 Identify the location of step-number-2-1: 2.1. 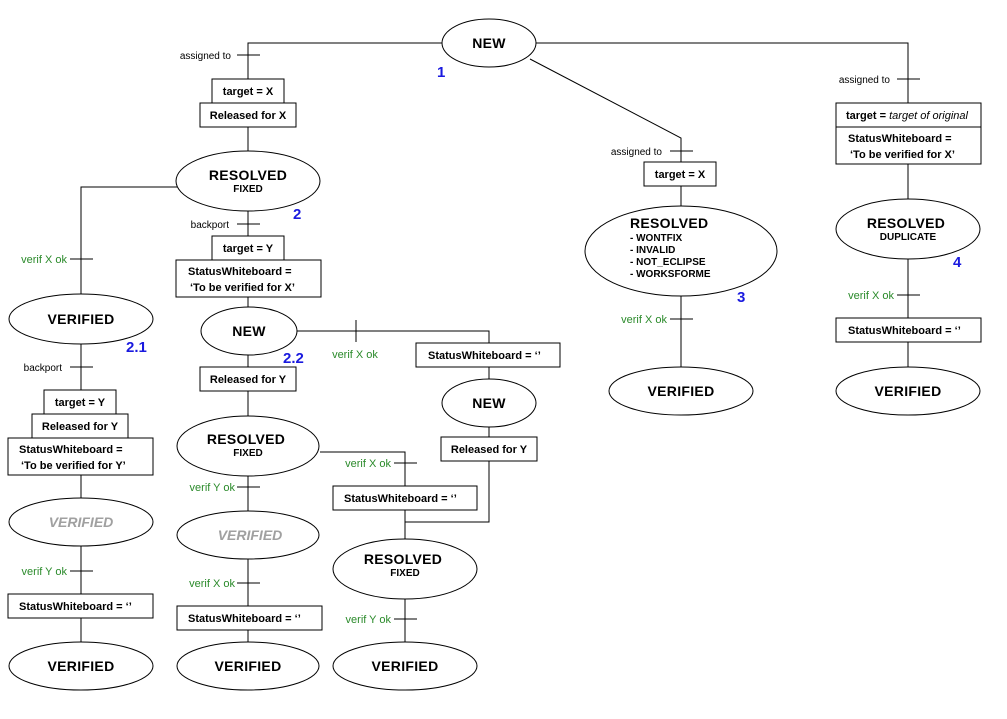
(136, 347).